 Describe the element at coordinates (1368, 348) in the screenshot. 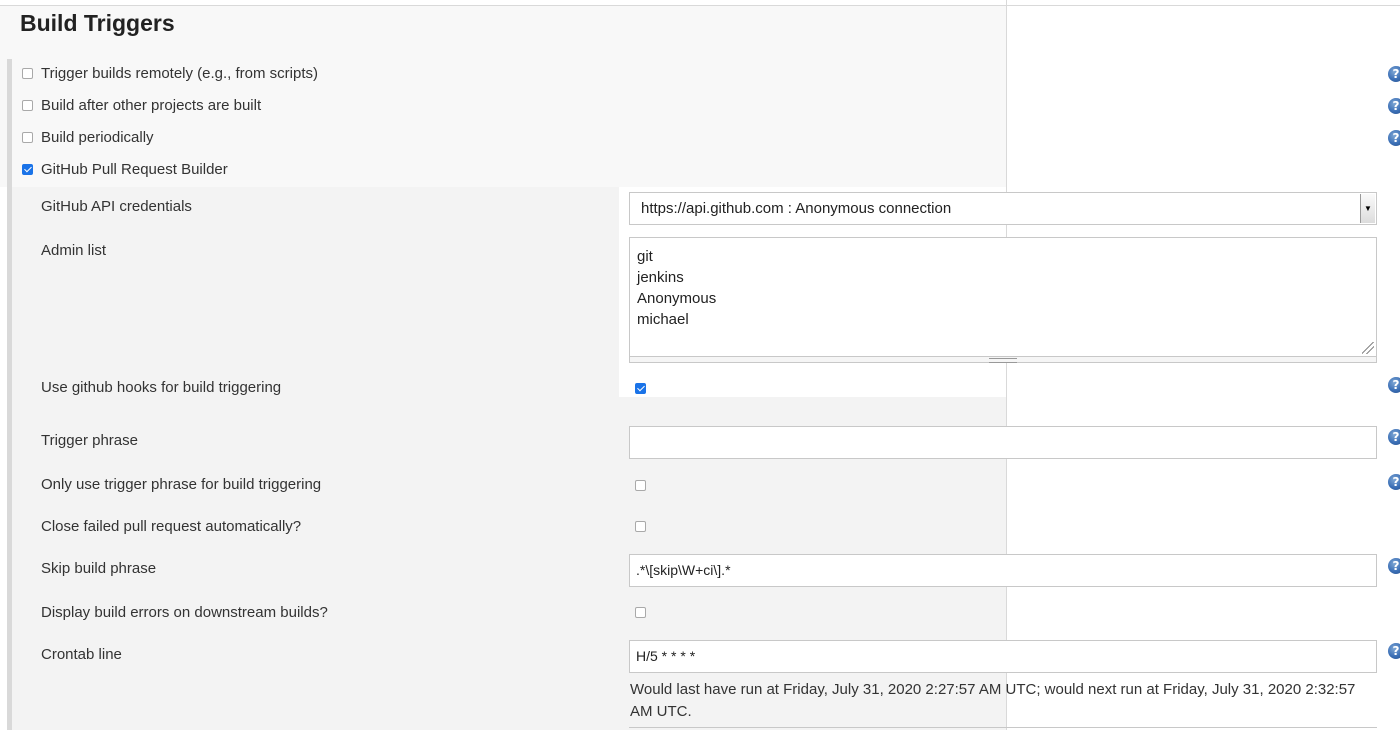

I see `resize-grip-icon` at that location.